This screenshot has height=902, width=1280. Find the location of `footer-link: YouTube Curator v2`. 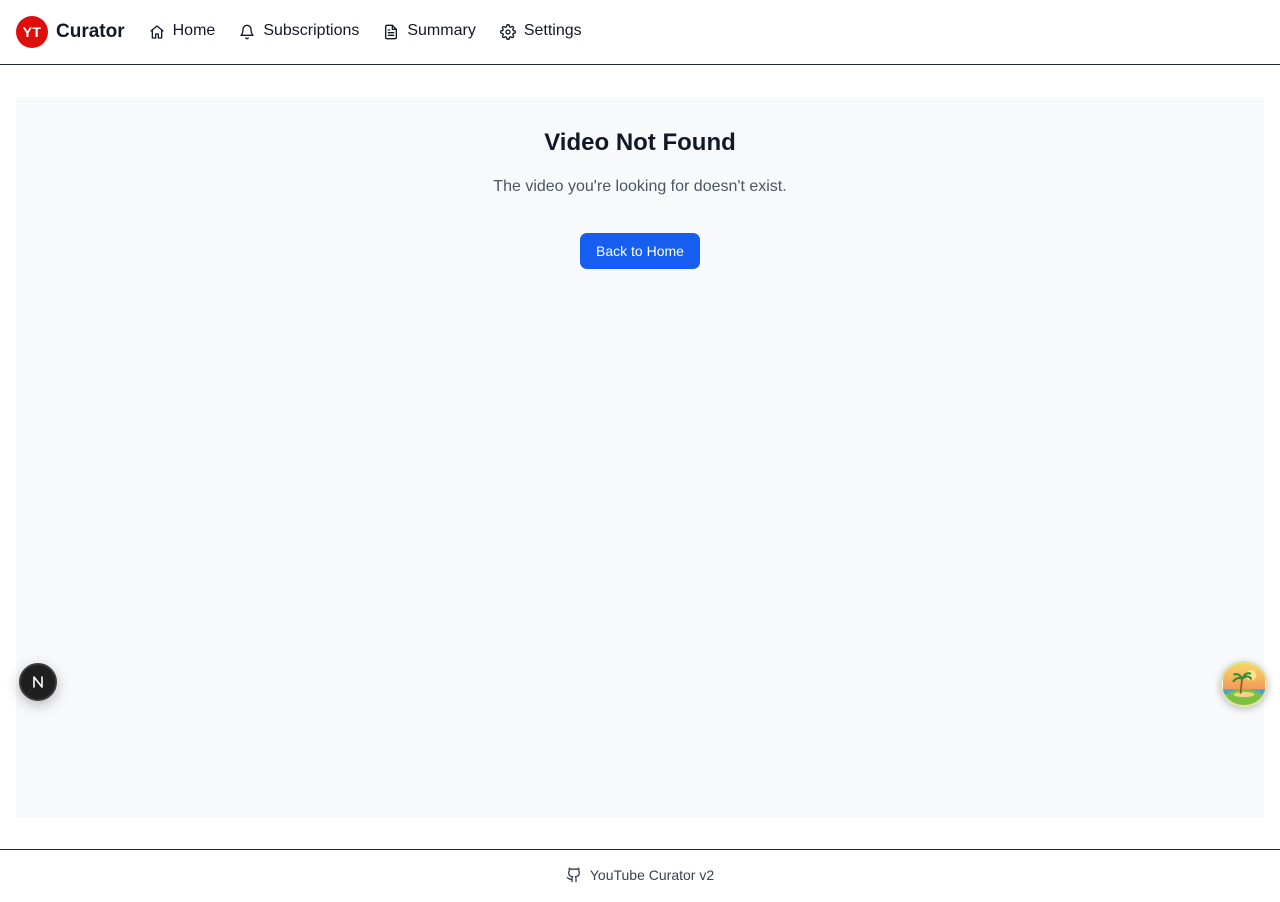

footer-link: YouTube Curator v2 is located at coordinates (640, 875).